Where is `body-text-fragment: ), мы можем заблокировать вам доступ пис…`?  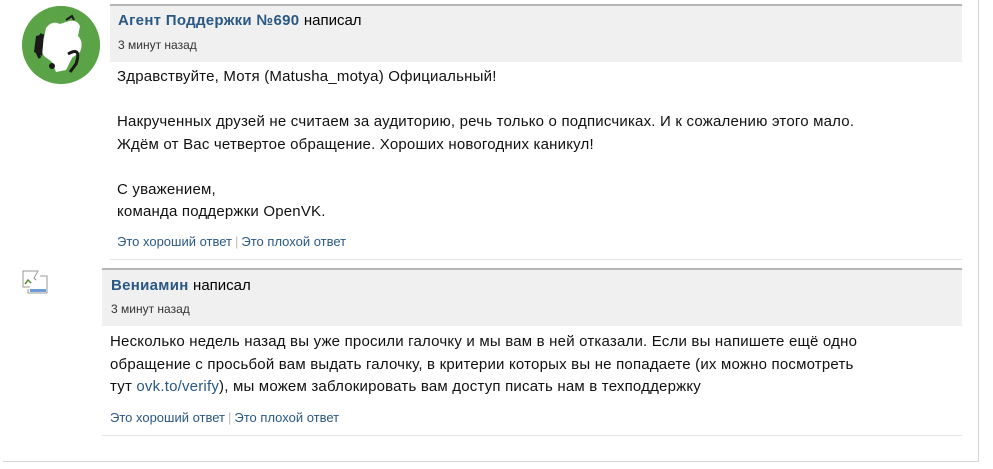
body-text-fragment: ), мы можем заблокировать вам доступ пис… is located at coordinates (460, 386).